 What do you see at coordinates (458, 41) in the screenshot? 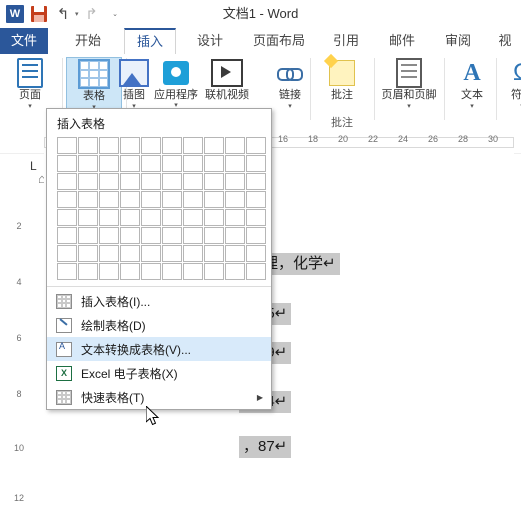
I see `tab-review: 审阅` at bounding box center [458, 41].